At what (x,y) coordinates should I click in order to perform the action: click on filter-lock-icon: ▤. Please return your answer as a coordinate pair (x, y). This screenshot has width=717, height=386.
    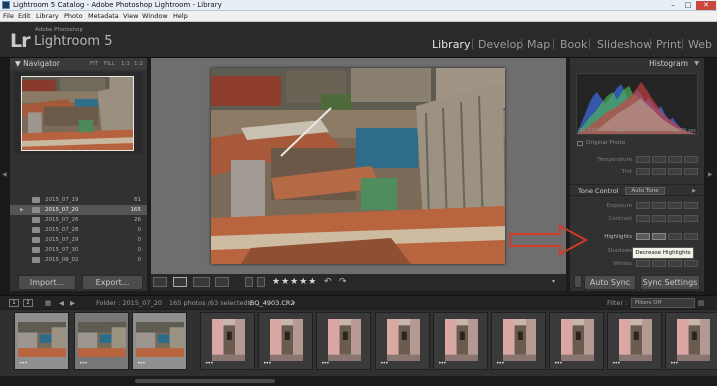
    Looking at the image, I should click on (701, 303).